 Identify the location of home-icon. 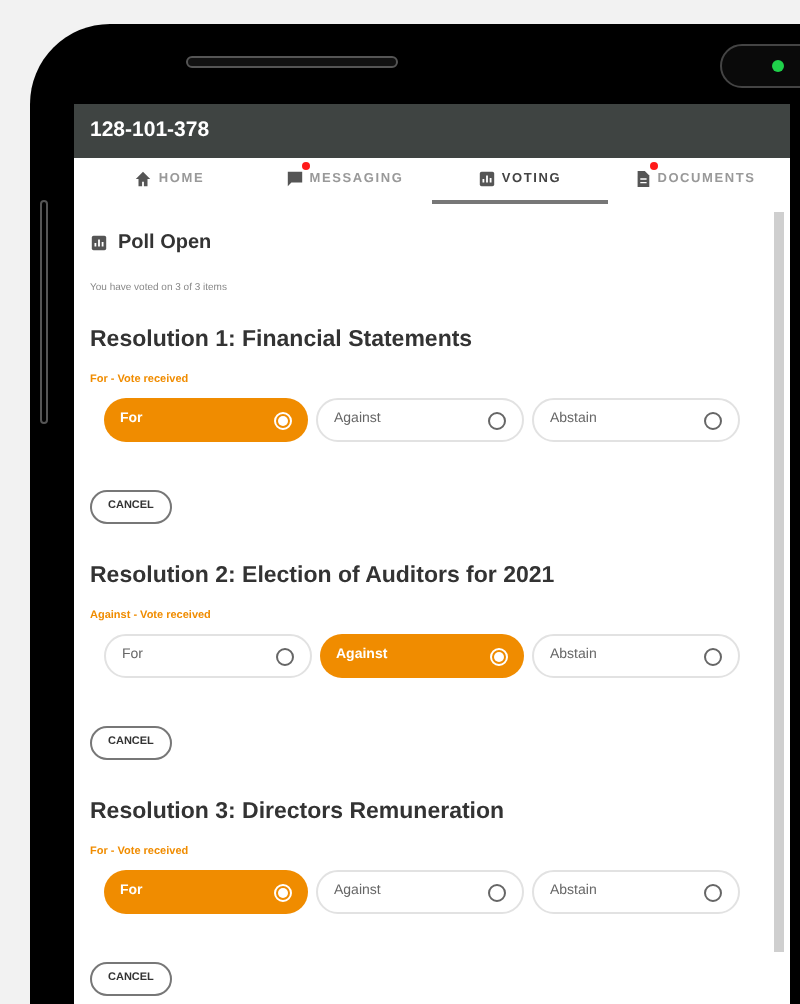
(143, 179).